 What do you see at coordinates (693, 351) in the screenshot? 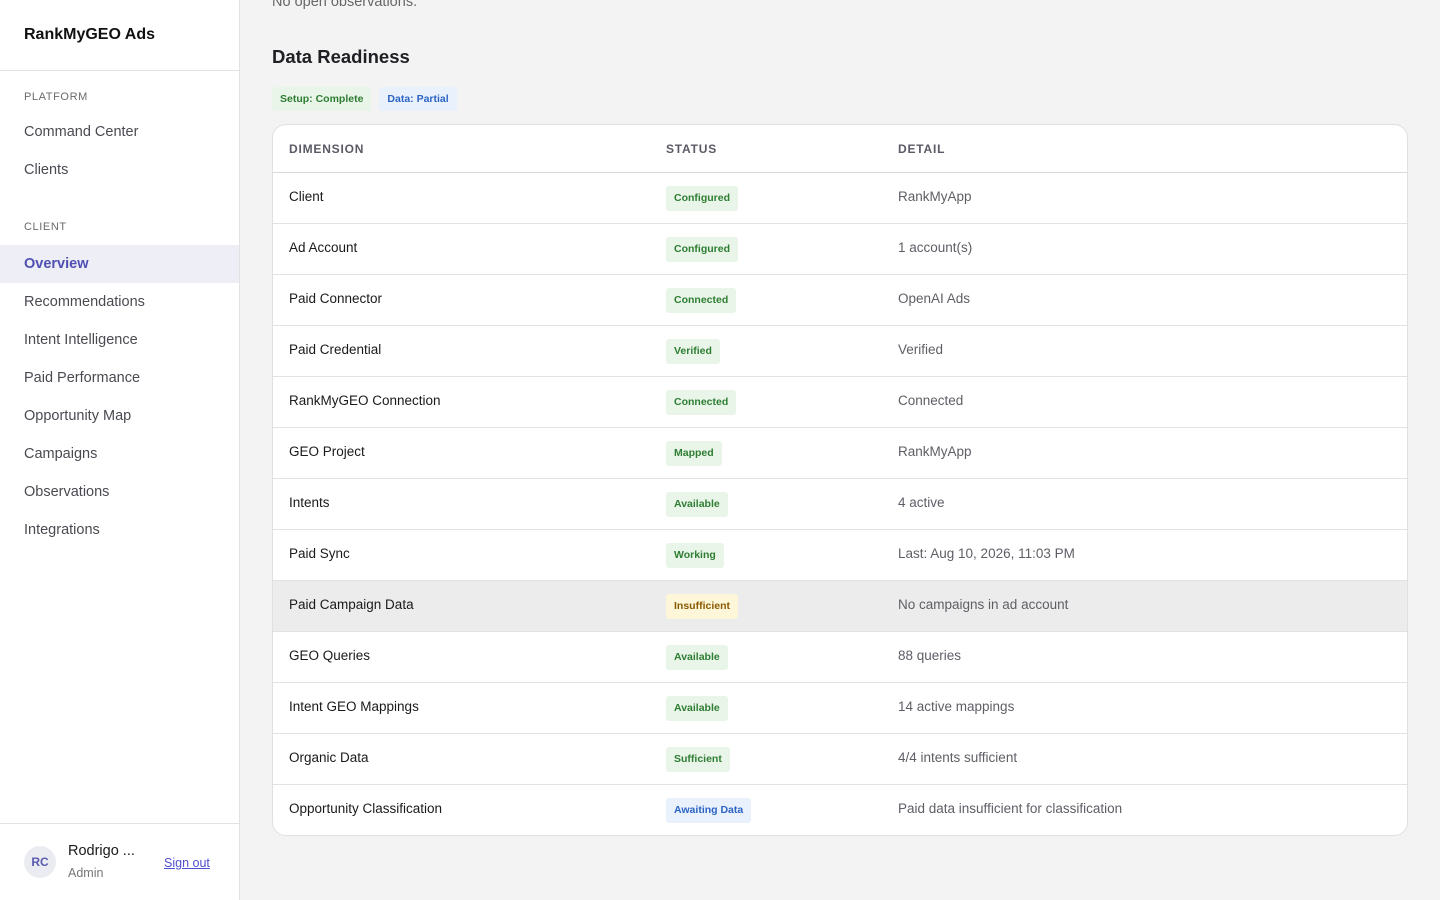
I see `status-badge: Verified` at bounding box center [693, 351].